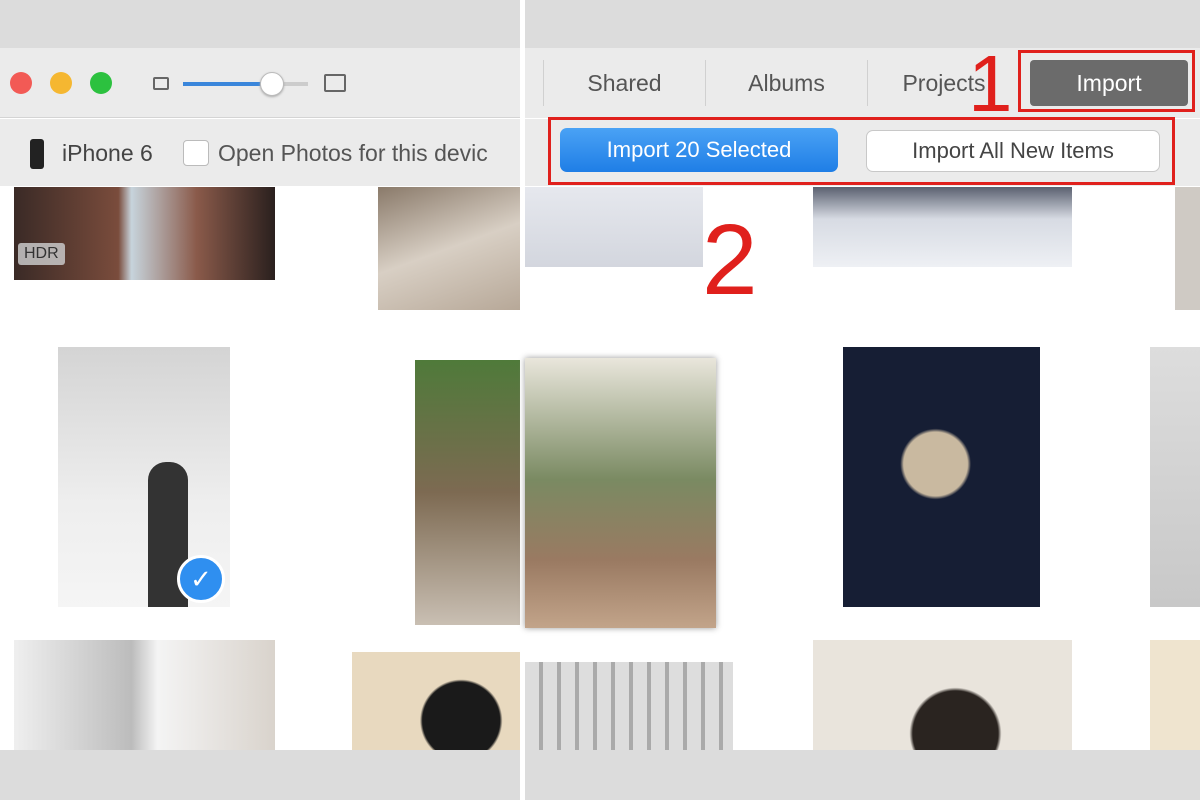 The image size is (1200, 800). I want to click on maximize-button, so click(101, 83).